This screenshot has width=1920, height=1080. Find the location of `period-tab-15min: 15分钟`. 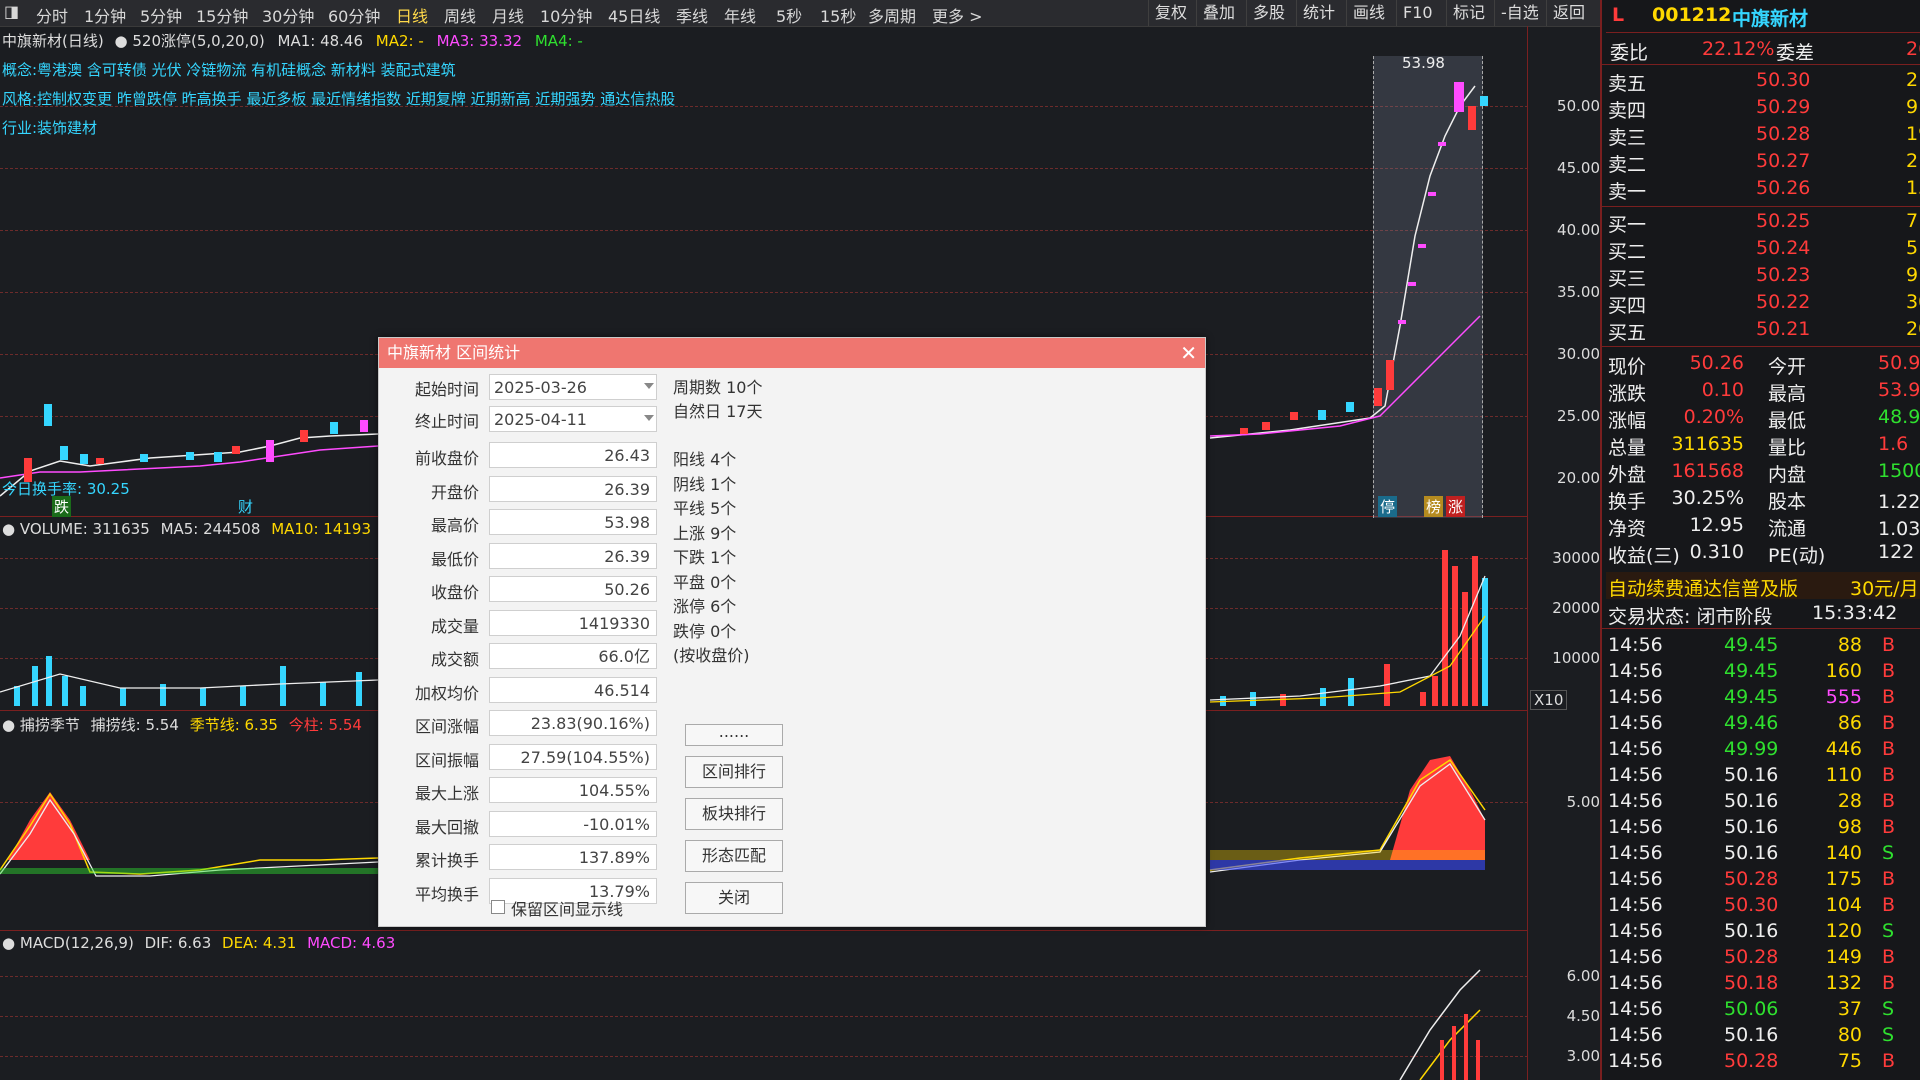

period-tab-15min: 15分钟 is located at coordinates (222, 15).